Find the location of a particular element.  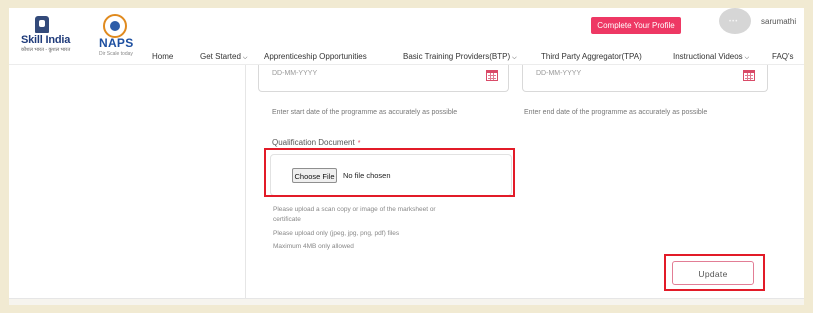

nav-item-label: Home is located at coordinates (163, 56).